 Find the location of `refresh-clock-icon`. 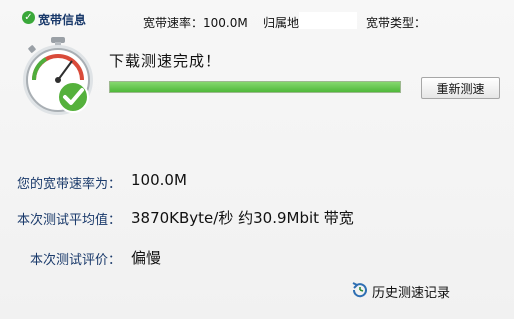

refresh-clock-icon is located at coordinates (359, 290).